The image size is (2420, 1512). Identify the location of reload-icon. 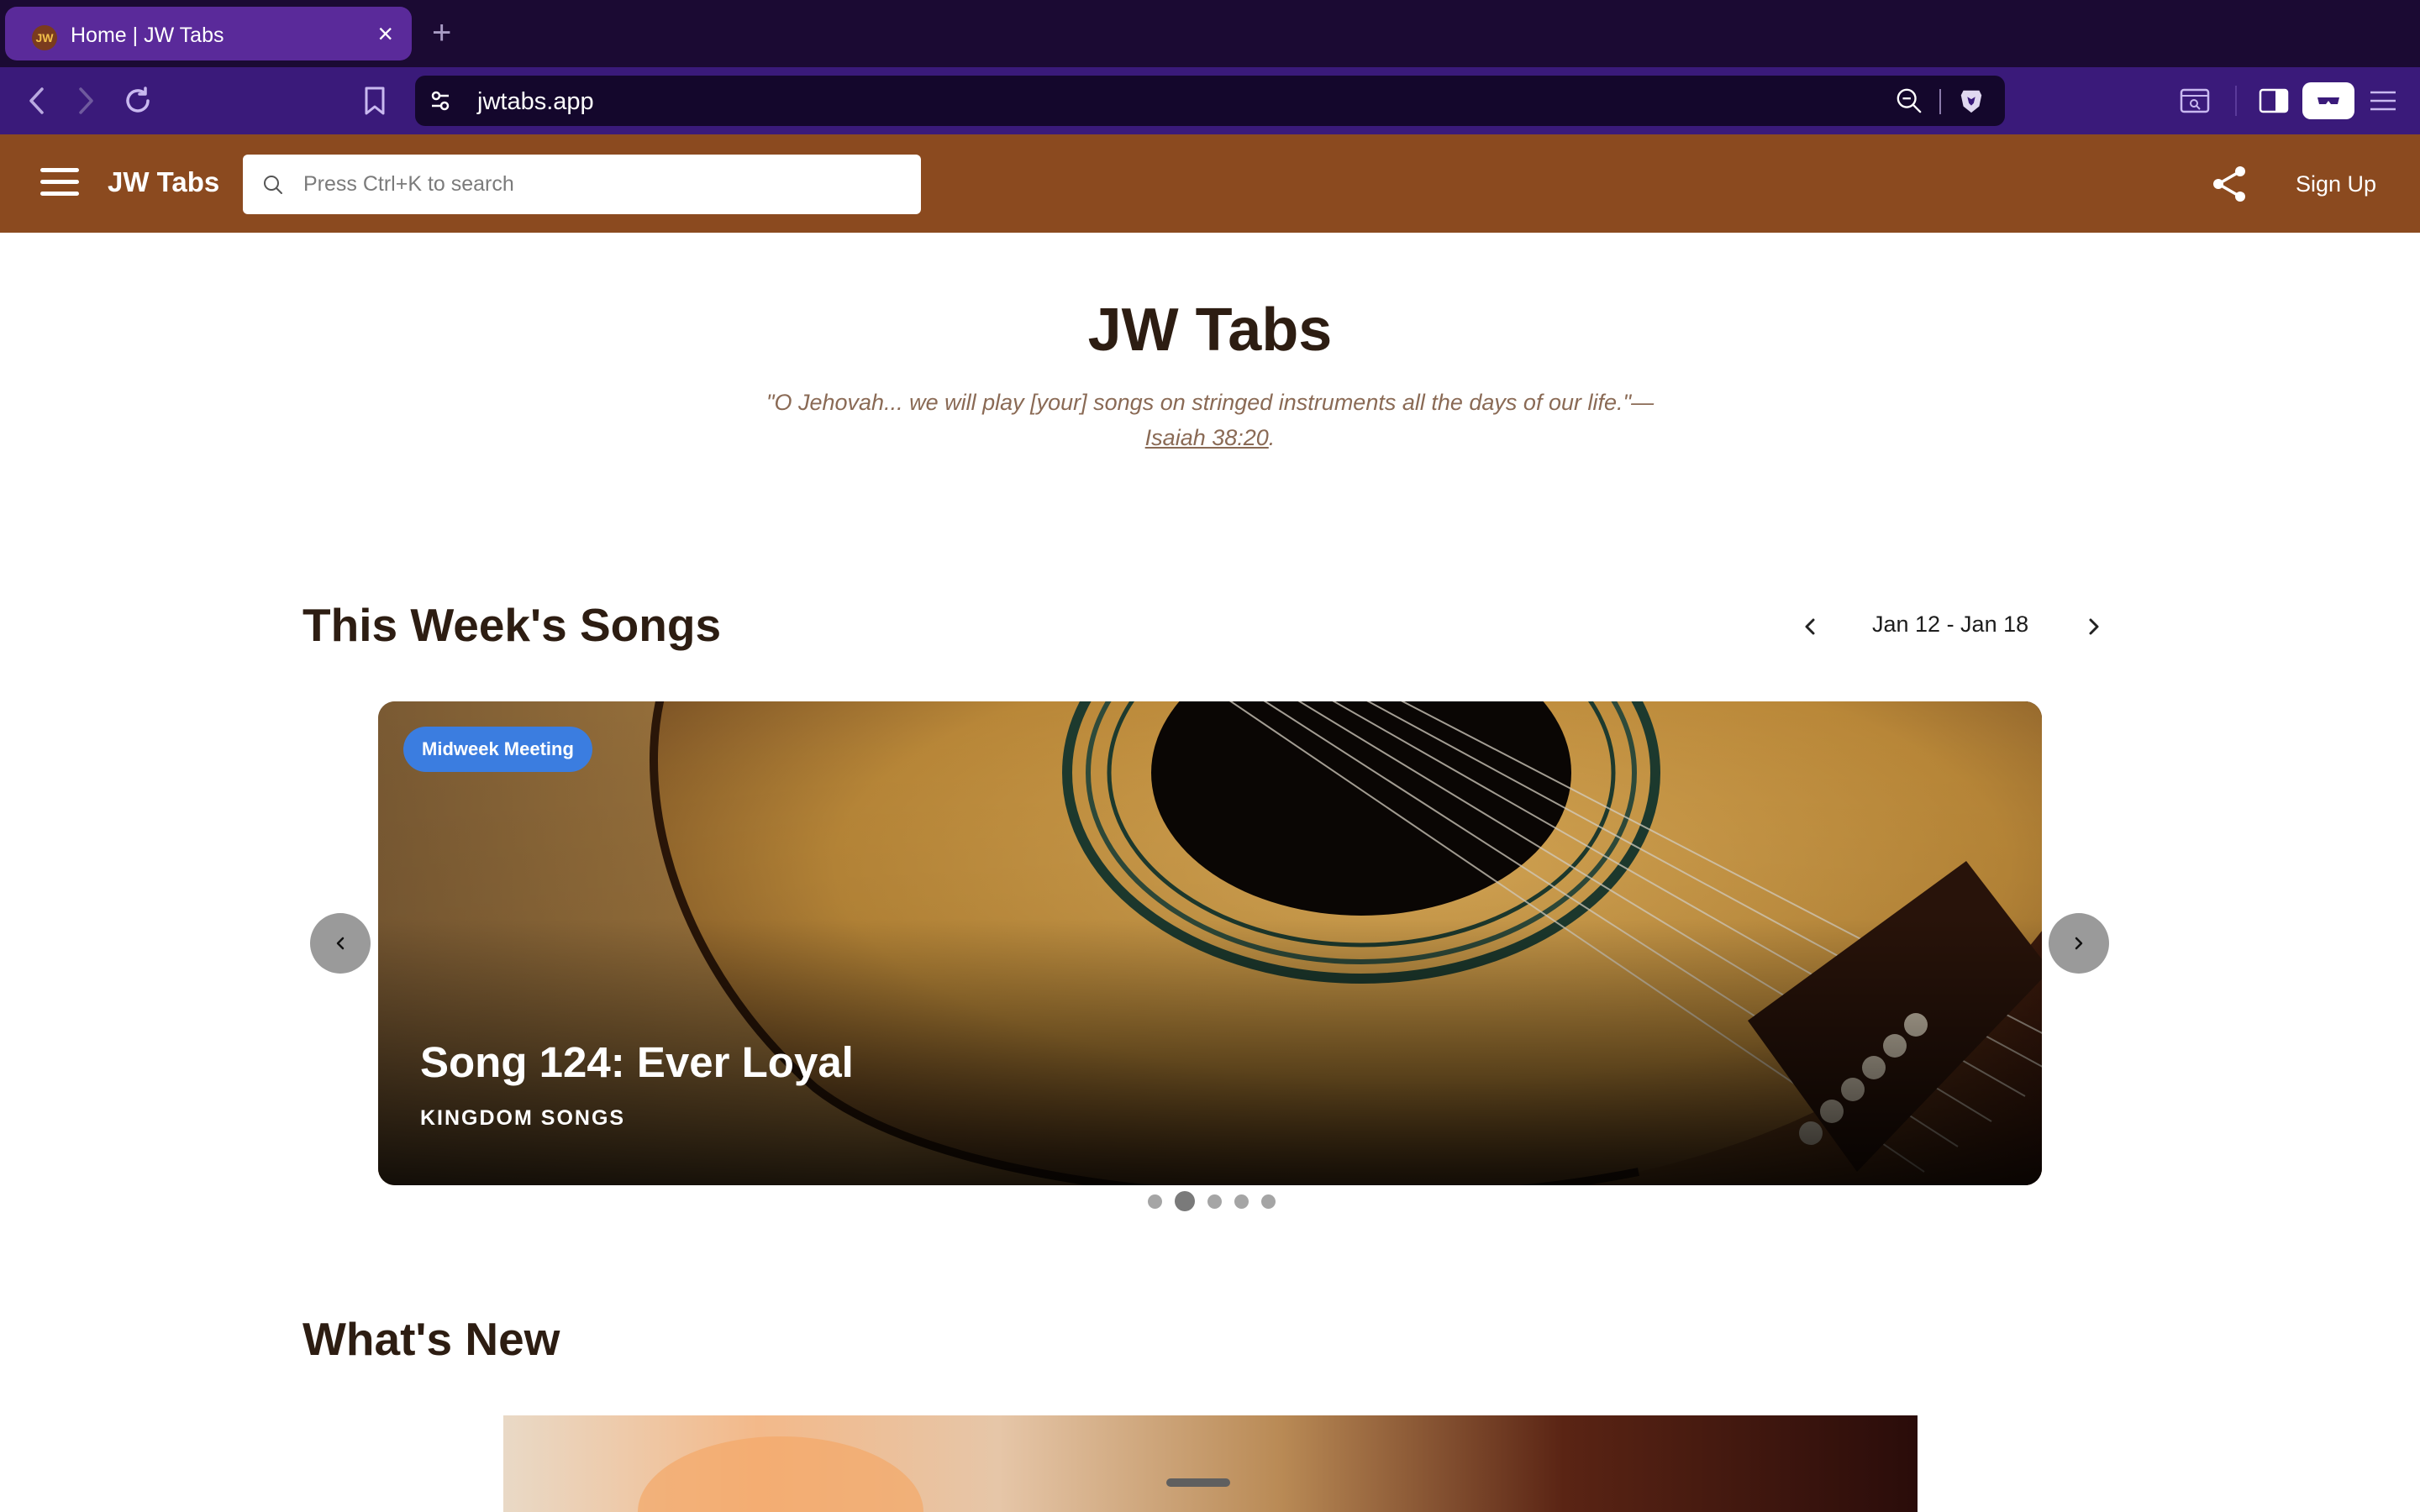
(138, 100).